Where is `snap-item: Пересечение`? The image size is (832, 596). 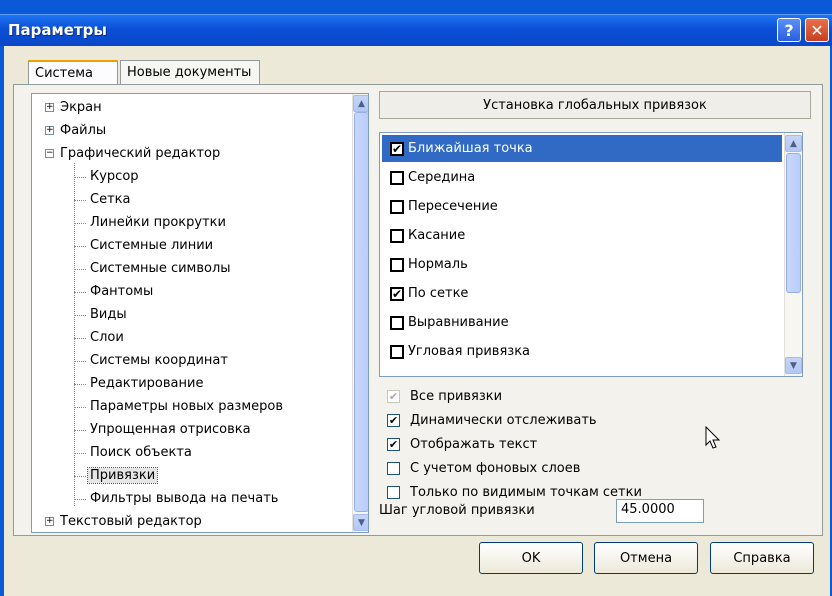
snap-item: Пересечение is located at coordinates (582, 206).